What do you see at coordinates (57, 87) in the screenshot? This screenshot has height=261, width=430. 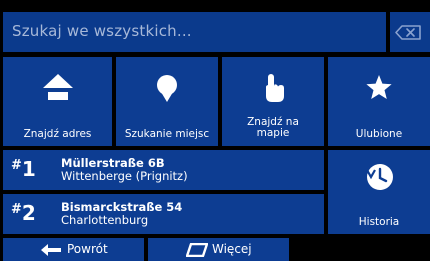 I see `home-icon` at bounding box center [57, 87].